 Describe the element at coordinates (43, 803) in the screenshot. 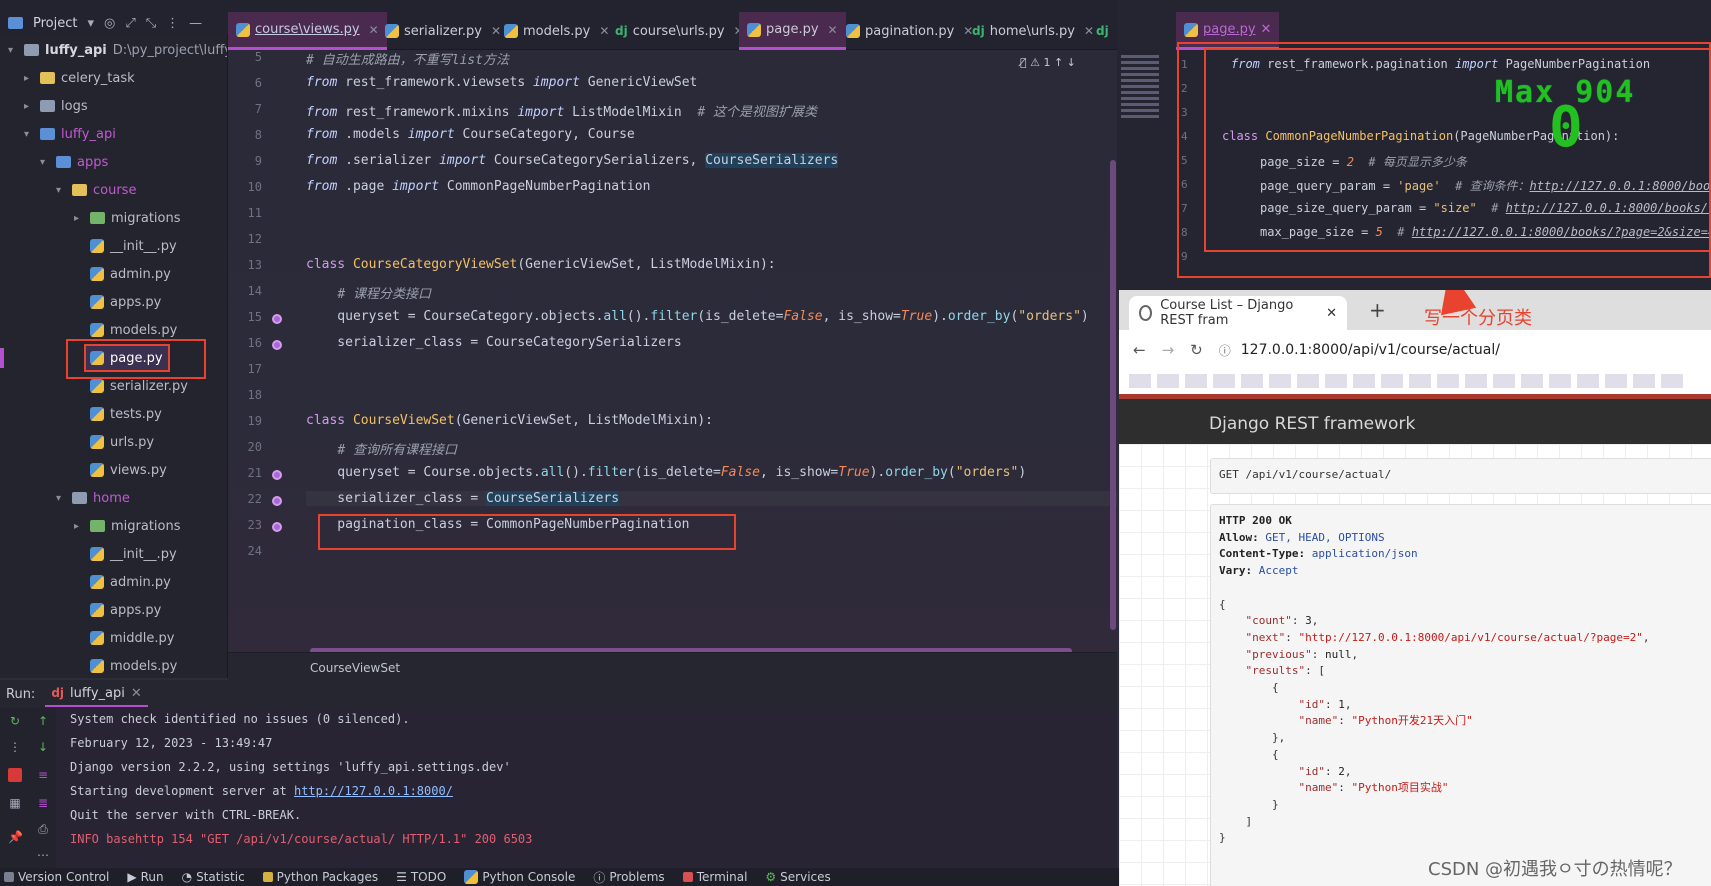

I see `scroll-end-icon: ≣` at that location.